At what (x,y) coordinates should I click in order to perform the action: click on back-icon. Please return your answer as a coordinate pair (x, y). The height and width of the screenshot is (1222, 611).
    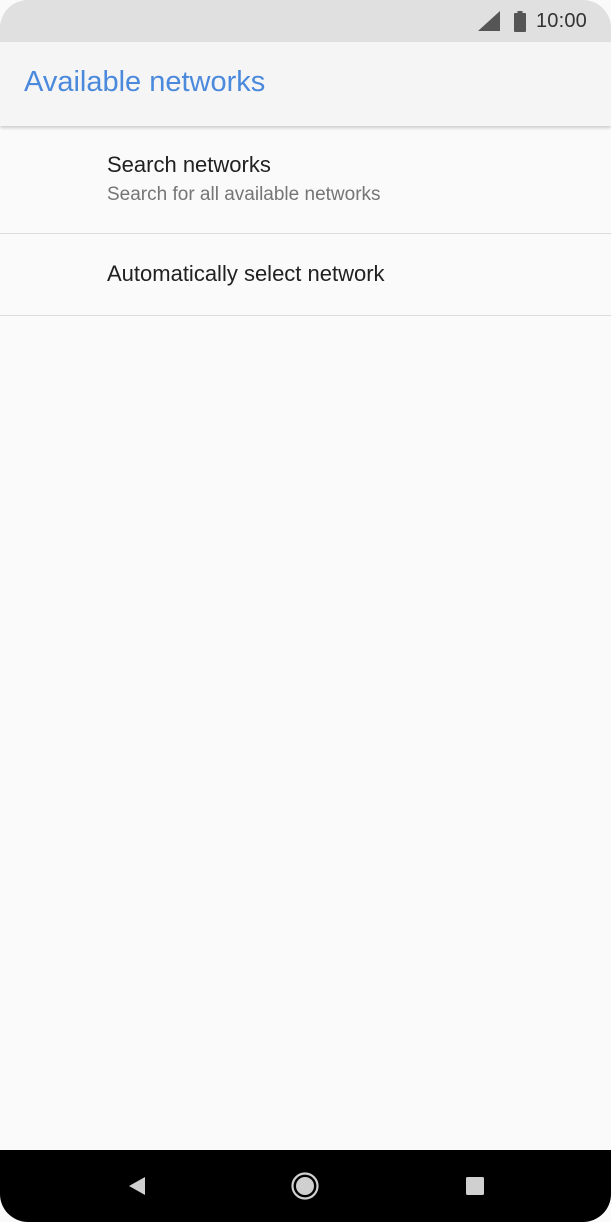
    Looking at the image, I should click on (137, 1186).